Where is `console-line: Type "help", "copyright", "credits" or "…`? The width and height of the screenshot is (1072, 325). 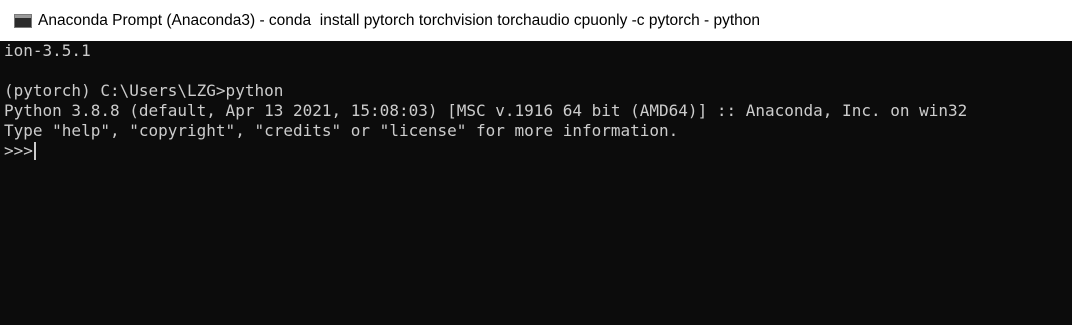 console-line: Type "help", "copyright", "credits" or "… is located at coordinates (341, 130).